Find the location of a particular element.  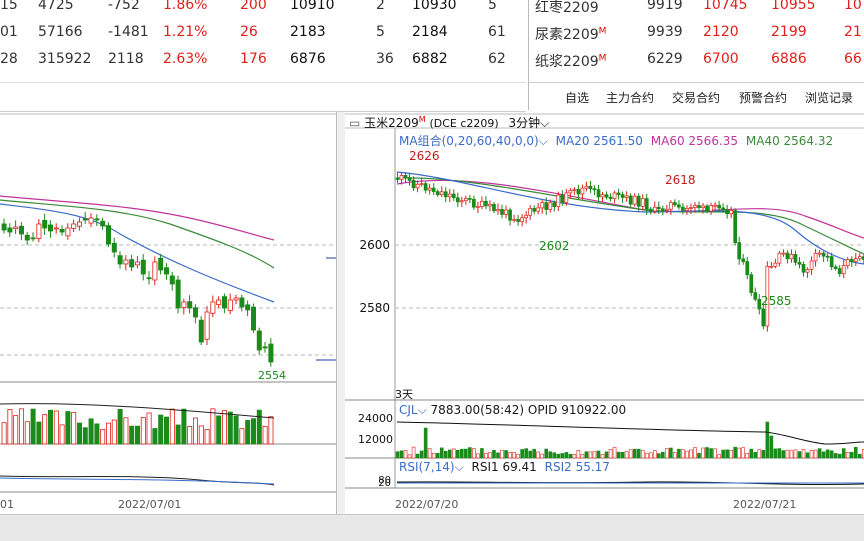

quote-cell-c3: 1.21% is located at coordinates (185, 32).